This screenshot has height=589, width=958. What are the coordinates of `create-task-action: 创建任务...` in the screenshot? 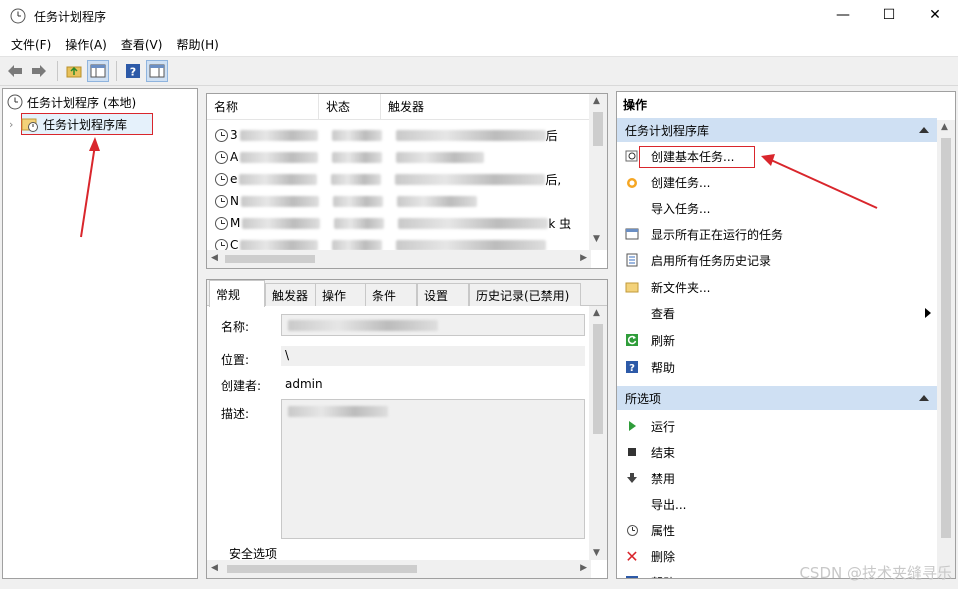 It's located at (777, 182).